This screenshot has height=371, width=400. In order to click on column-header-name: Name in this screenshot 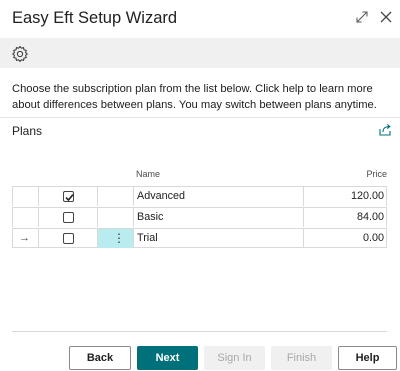, I will do `click(148, 174)`.